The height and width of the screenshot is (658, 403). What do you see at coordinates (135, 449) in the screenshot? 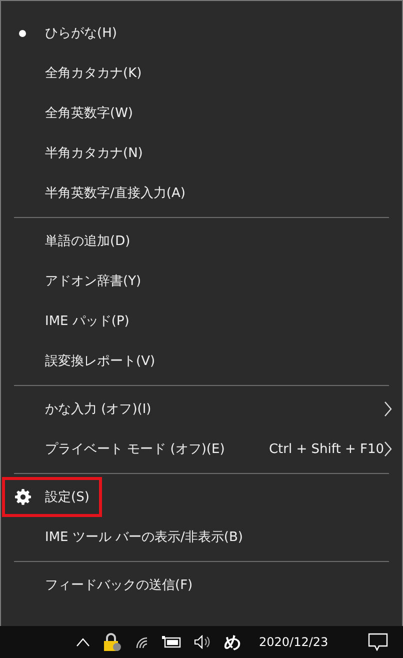
I see `menu-item: プライベート モード (オフ)(E)` at bounding box center [135, 449].